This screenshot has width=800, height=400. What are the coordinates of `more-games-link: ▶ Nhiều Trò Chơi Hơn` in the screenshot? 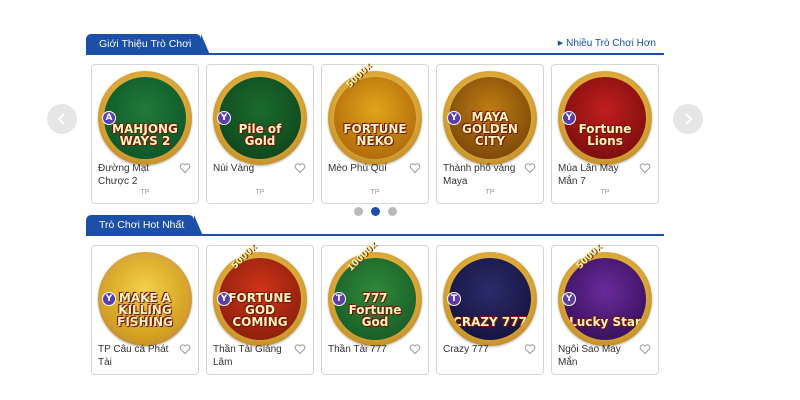 It's located at (607, 43).